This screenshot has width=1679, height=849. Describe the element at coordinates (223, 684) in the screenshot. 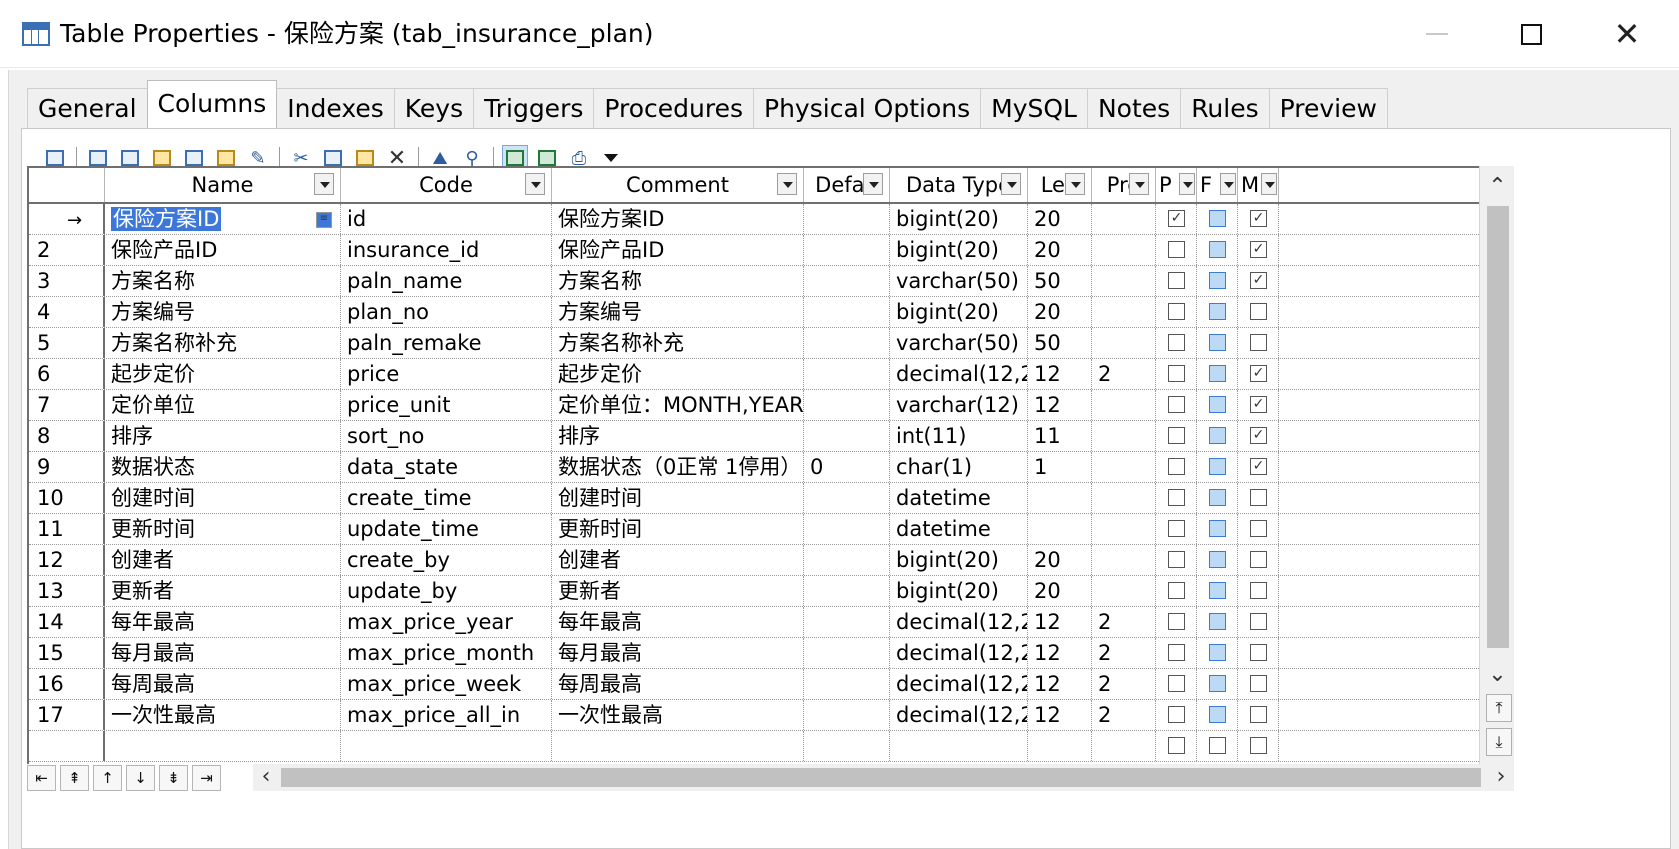

I see `cell-name: 每周最高` at that location.